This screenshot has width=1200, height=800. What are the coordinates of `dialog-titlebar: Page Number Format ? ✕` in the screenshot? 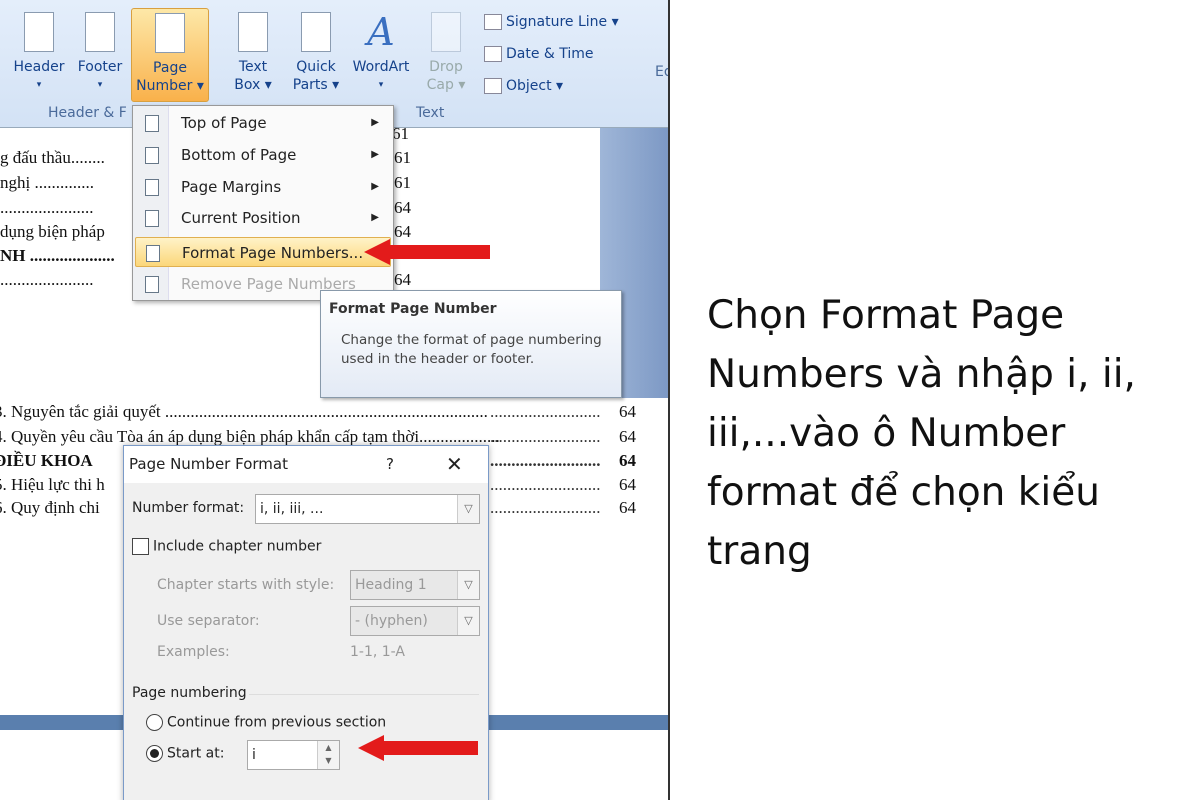 It's located at (306, 464).